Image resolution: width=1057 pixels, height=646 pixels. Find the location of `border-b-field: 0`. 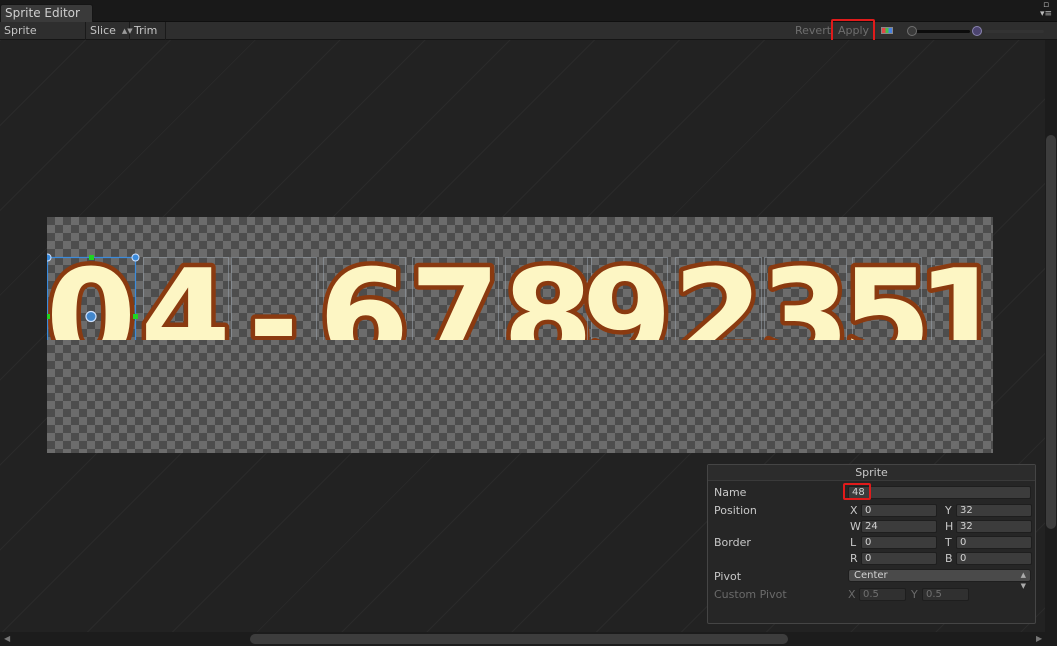

border-b-field: 0 is located at coordinates (994, 558).